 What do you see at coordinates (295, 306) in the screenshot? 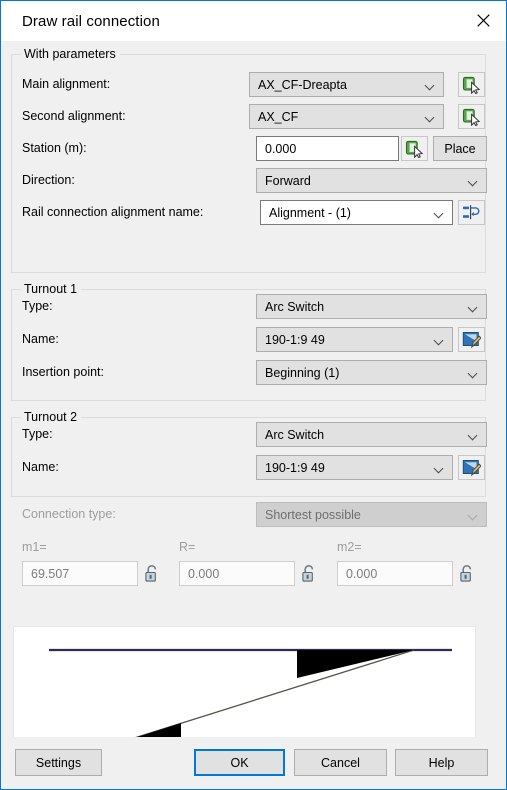
I see `select-turnout1-type-value: Arc Switch` at bounding box center [295, 306].